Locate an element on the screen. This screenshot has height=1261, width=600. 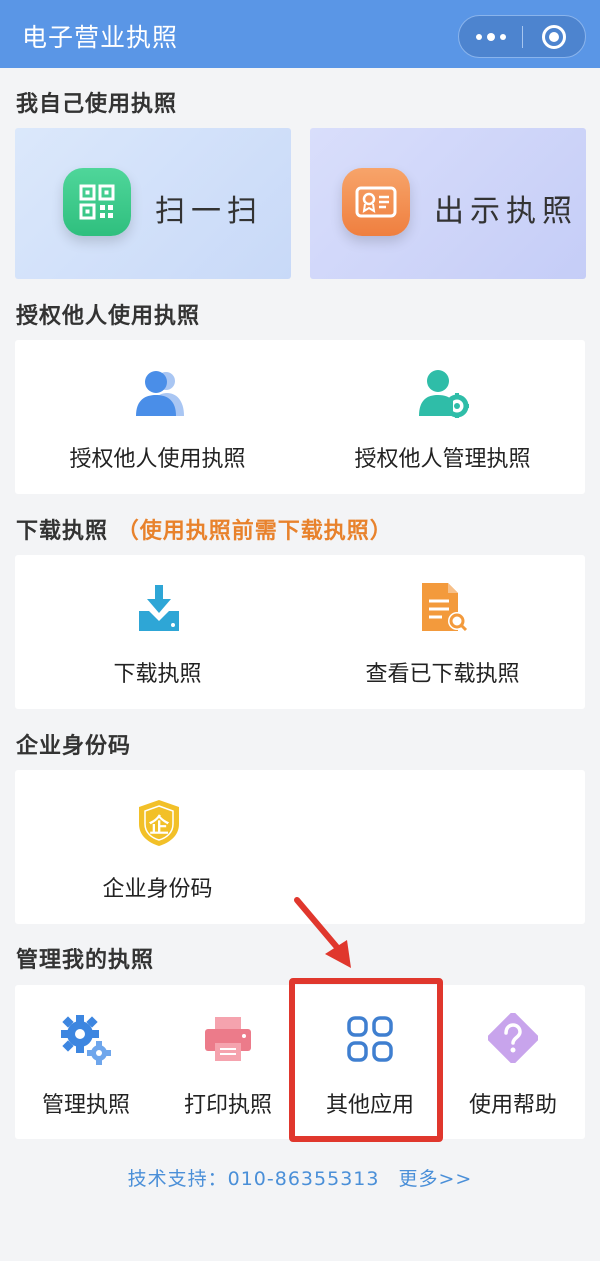
help-button: 使用帮助 is located at coordinates (513, 1062).